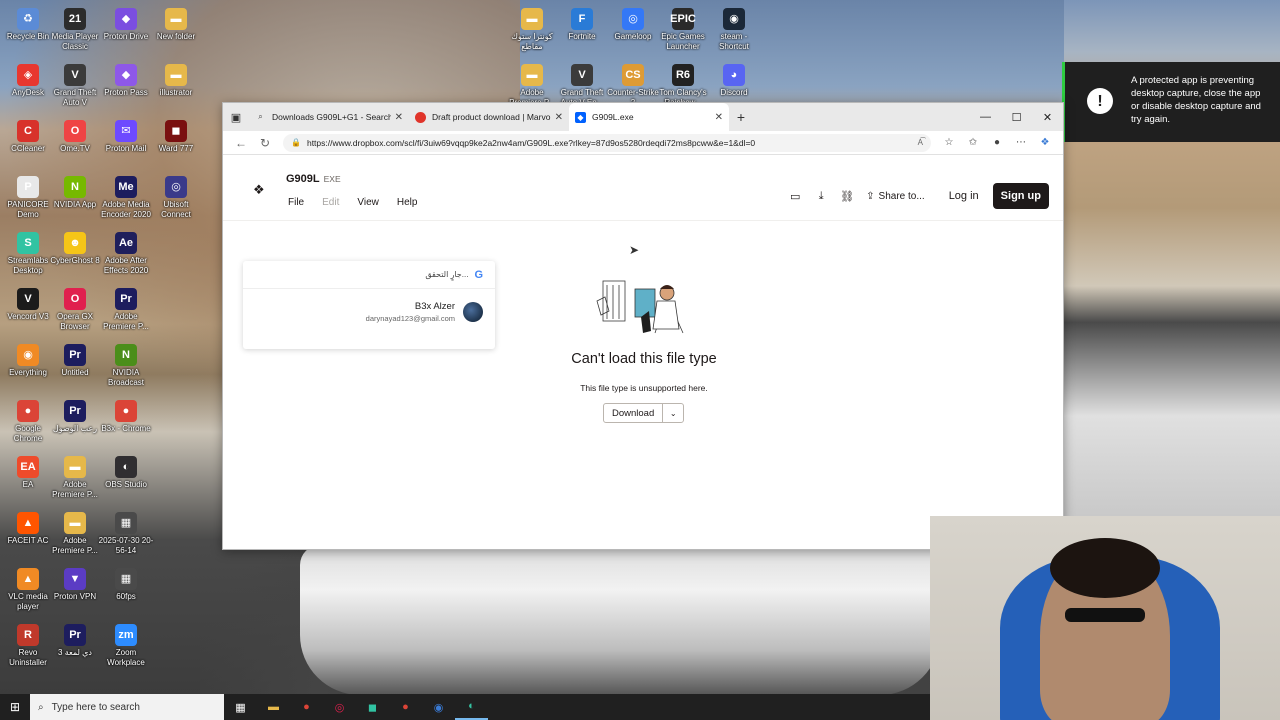 The width and height of the screenshot is (1280, 720). I want to click on comment-icon: ▭, so click(795, 196).